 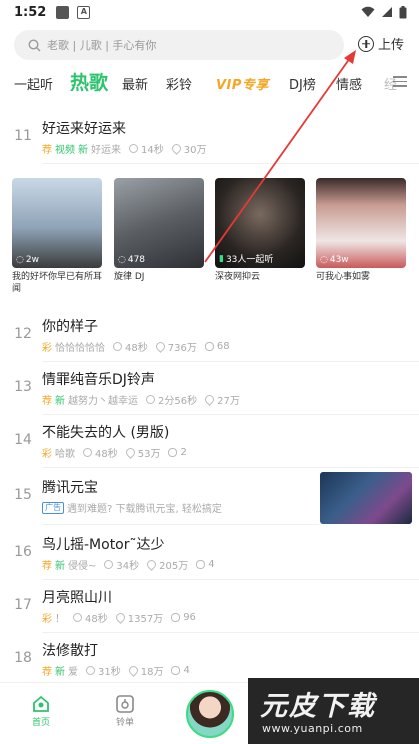 I want to click on tab-dj-chart: DJ榜, so click(x=302, y=83).